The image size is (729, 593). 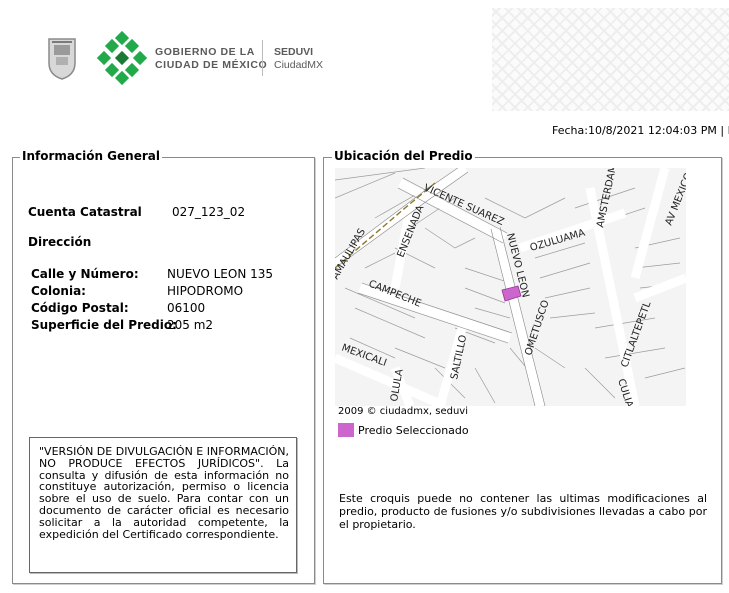 What do you see at coordinates (610, 59) in the screenshot?
I see `header-pattern` at bounding box center [610, 59].